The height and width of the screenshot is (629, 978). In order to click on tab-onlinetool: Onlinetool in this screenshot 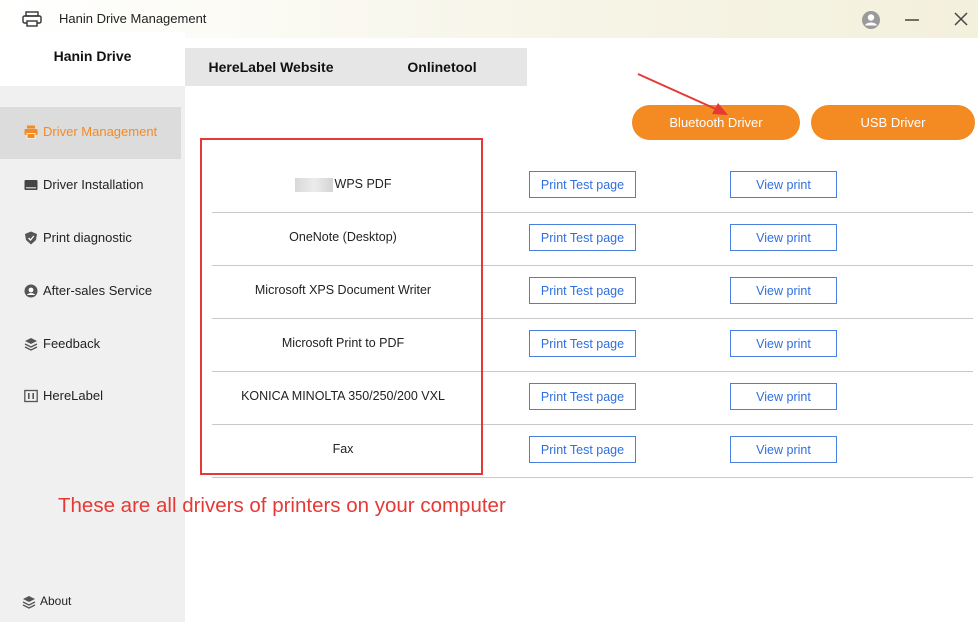, I will do `click(442, 67)`.